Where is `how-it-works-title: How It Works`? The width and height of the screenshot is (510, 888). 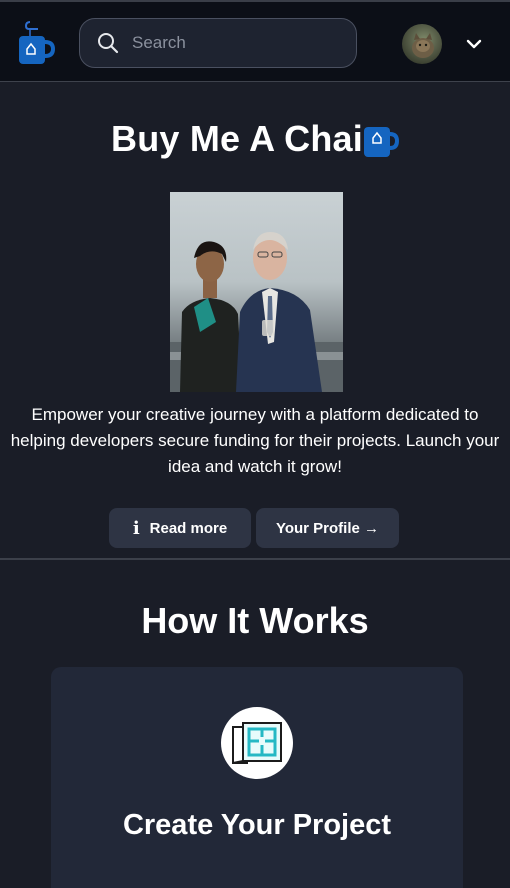 how-it-works-title: How It Works is located at coordinates (255, 620).